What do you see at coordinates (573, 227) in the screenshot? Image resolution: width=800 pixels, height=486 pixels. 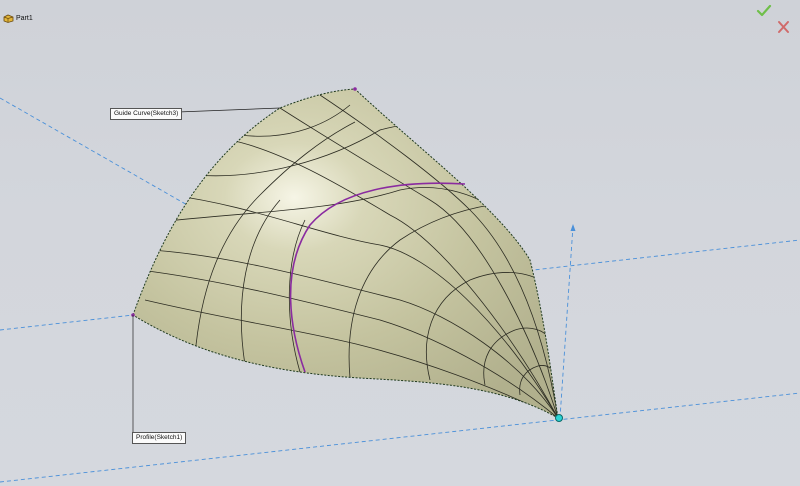 I see `axis-arrow-head` at bounding box center [573, 227].